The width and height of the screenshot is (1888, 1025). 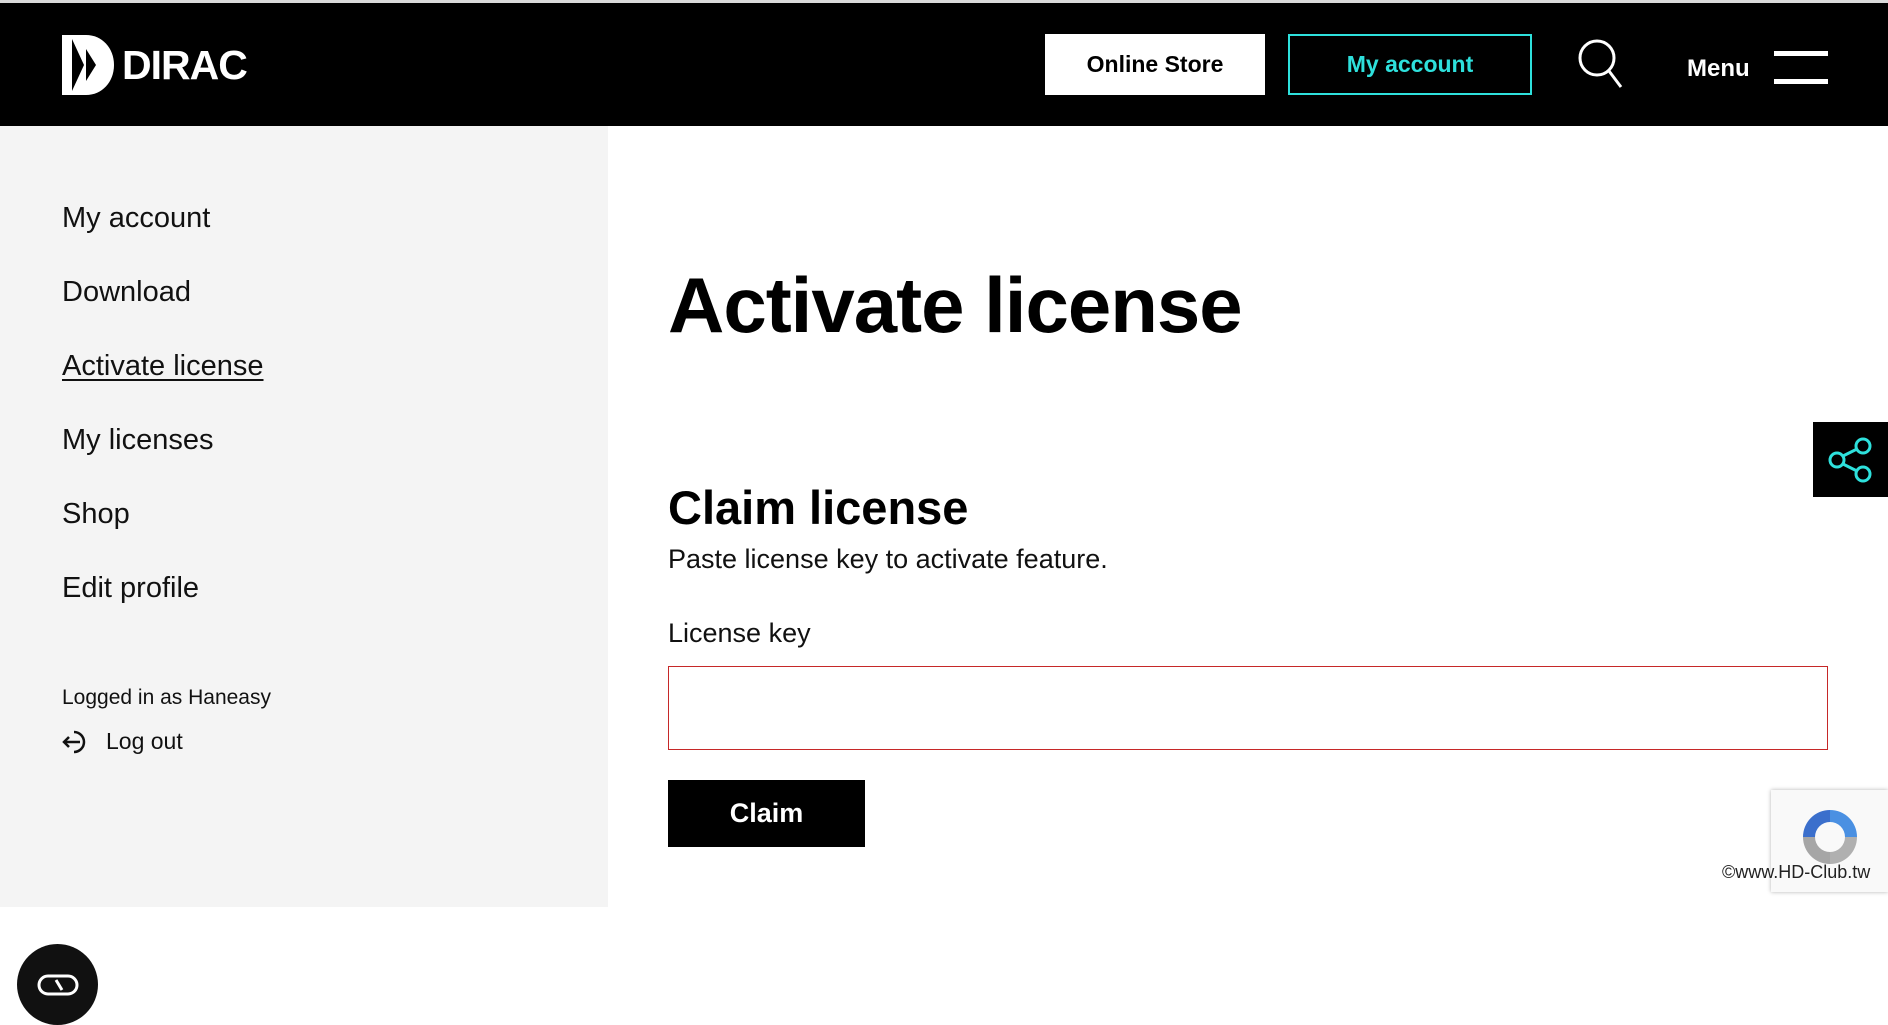 What do you see at coordinates (1801, 69) in the screenshot?
I see `menu-icon` at bounding box center [1801, 69].